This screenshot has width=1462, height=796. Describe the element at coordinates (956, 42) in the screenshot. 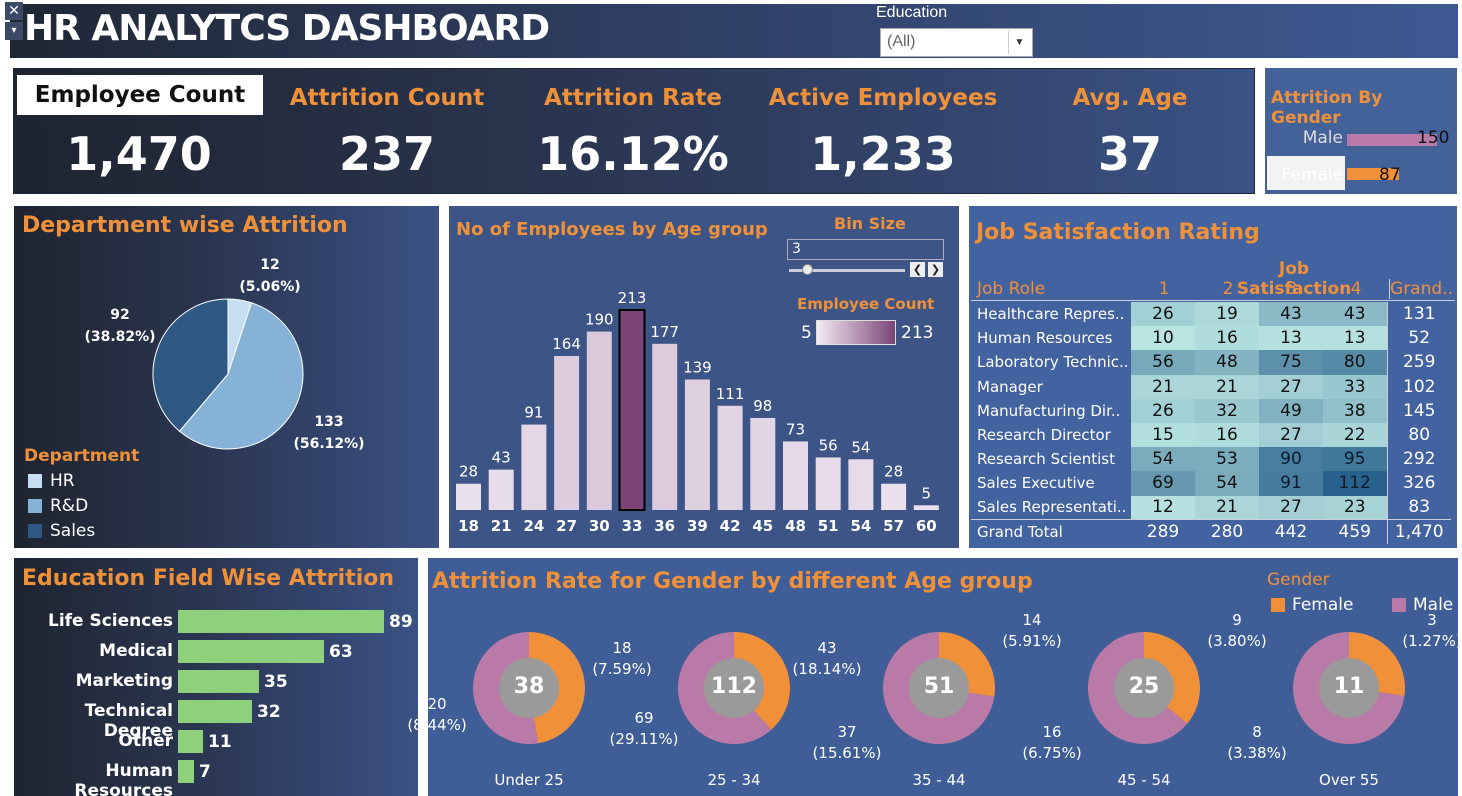

I see `education-filter-dropdown: (All) ▼` at that location.